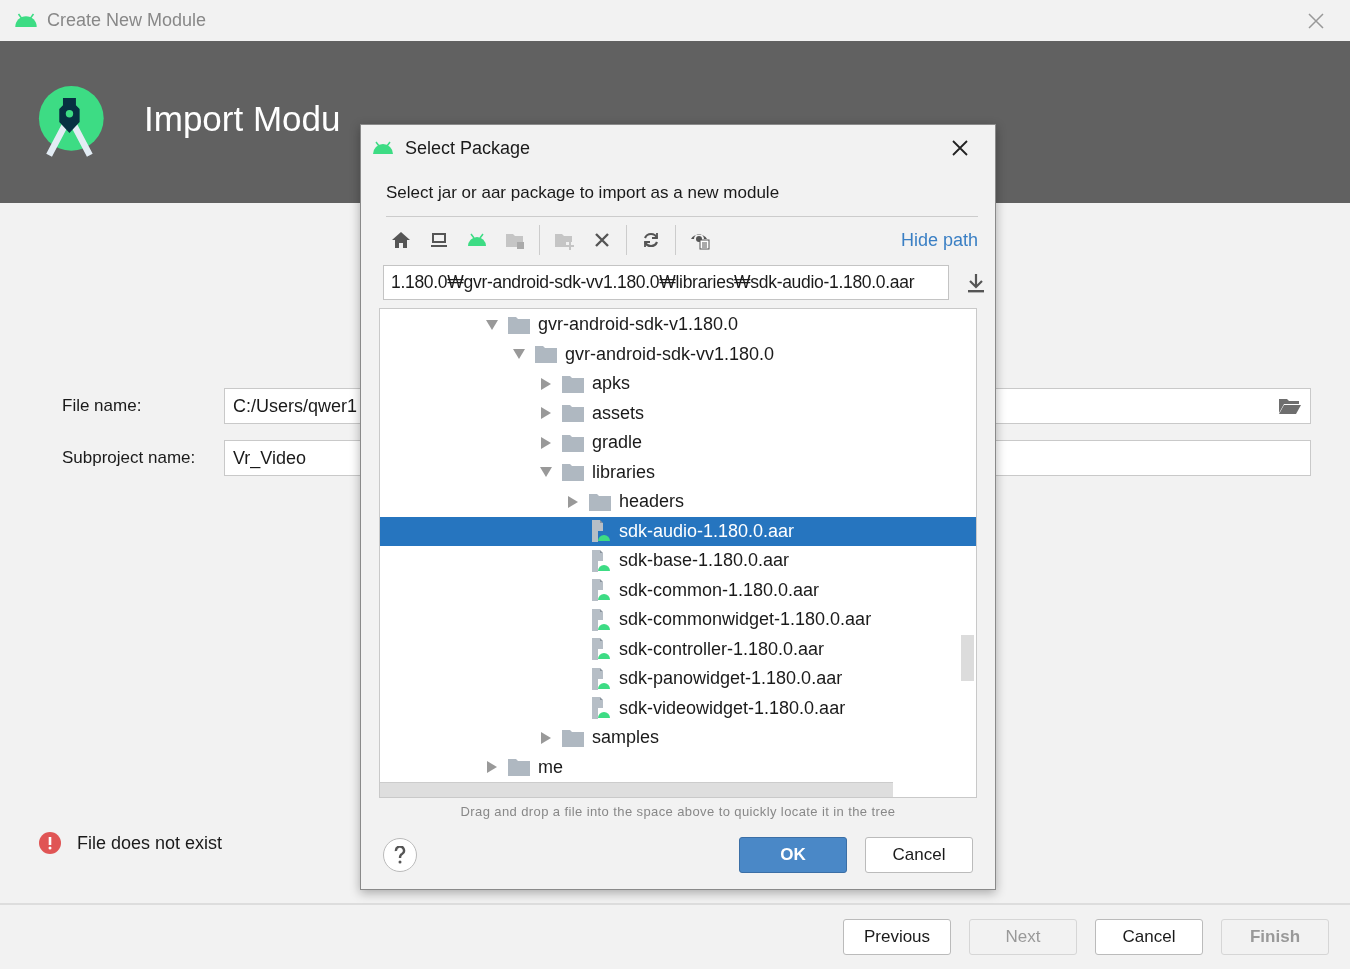 This screenshot has width=1350, height=969. Describe the element at coordinates (897, 937) in the screenshot. I see `wizard-button: Previous` at that location.